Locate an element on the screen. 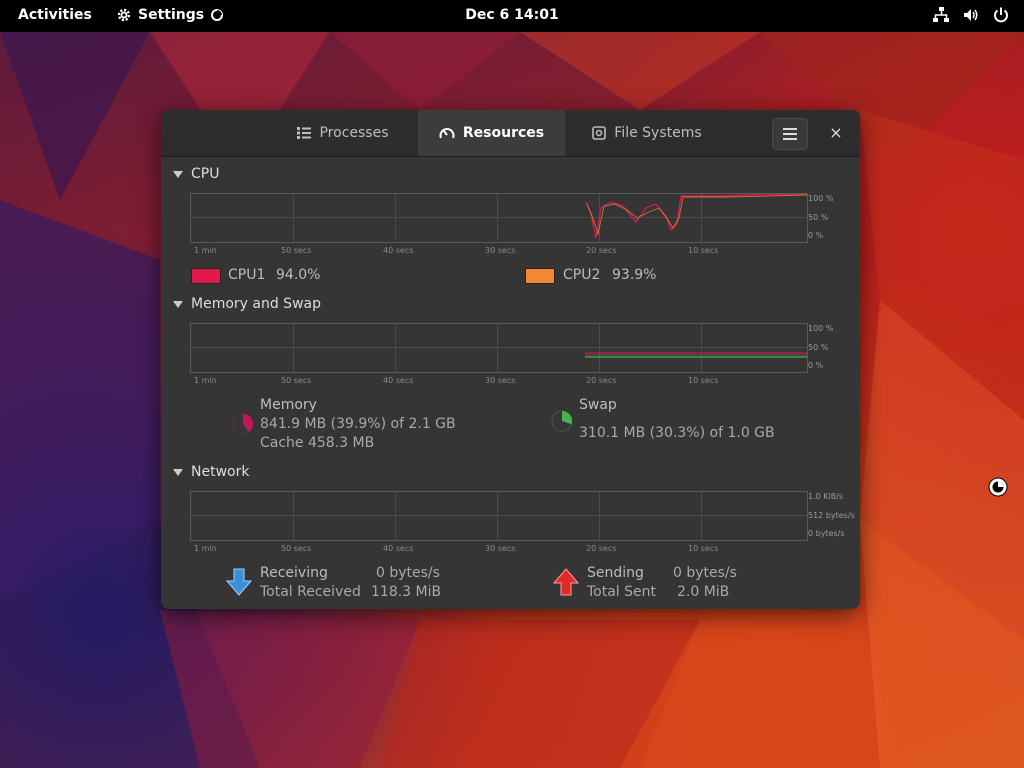 Image resolution: width=1024 pixels, height=768 pixels. close-button: × is located at coordinates (836, 133).